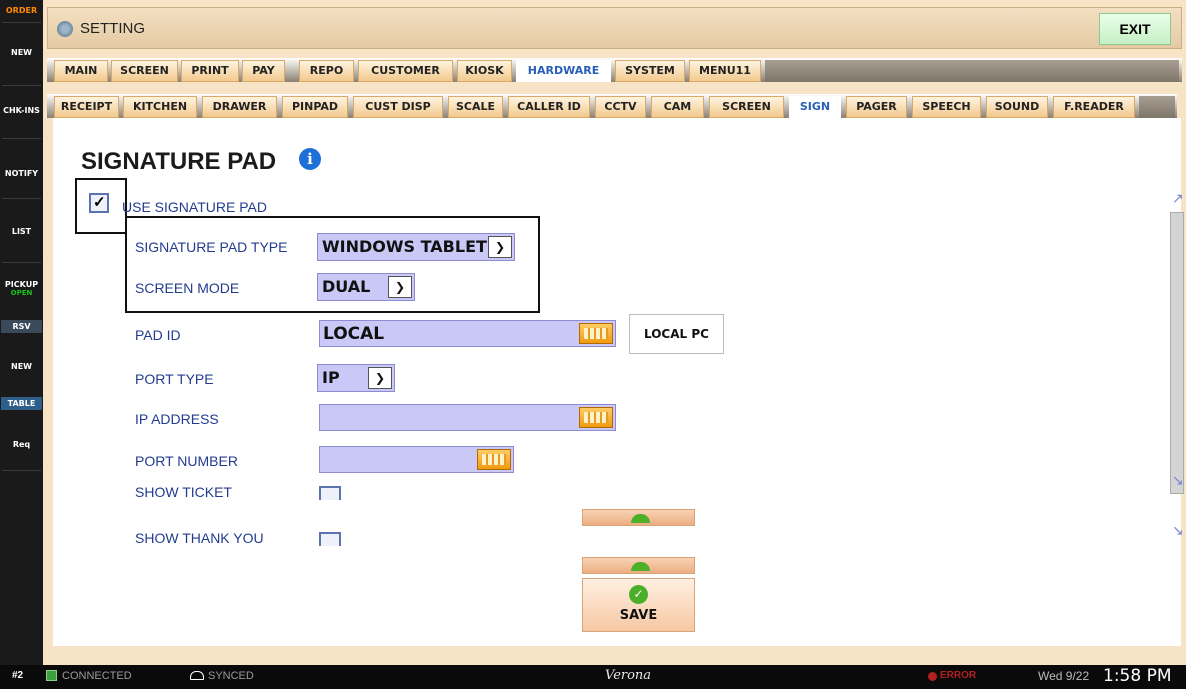  What do you see at coordinates (1094, 107) in the screenshot?
I see `tab-f-reader: F.READER` at bounding box center [1094, 107].